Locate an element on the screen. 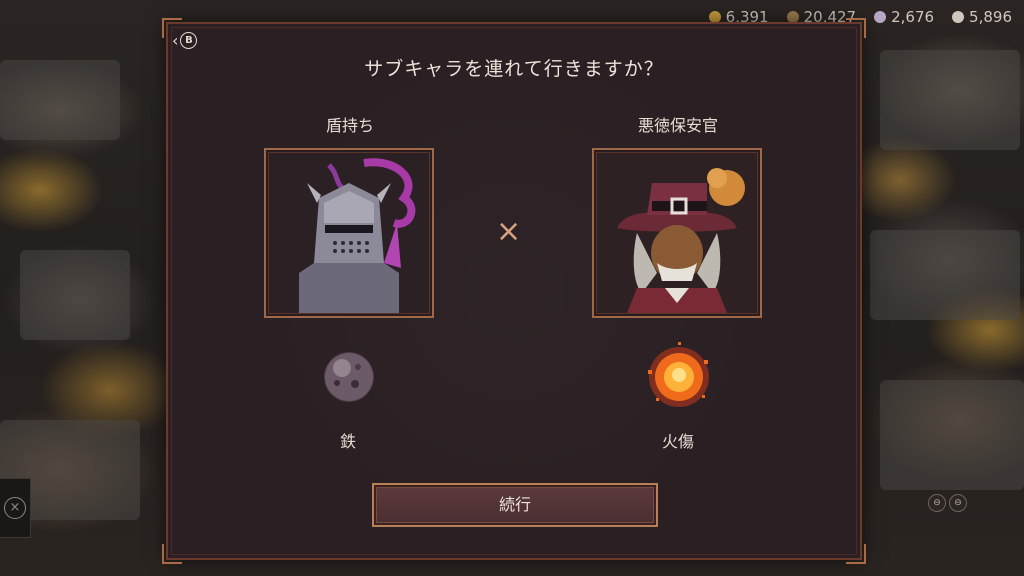 The image size is (1024, 576). resource-soul: 5,896 is located at coordinates (982, 17).